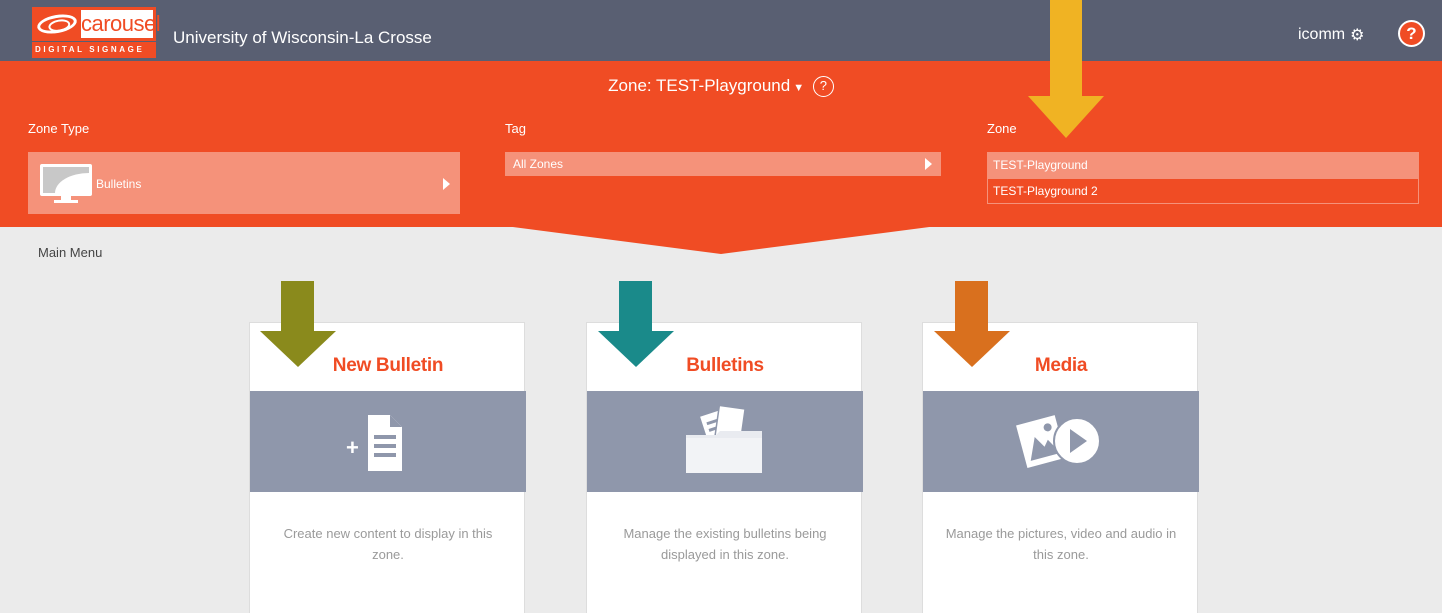  I want to click on tag-label: Tag, so click(515, 128).